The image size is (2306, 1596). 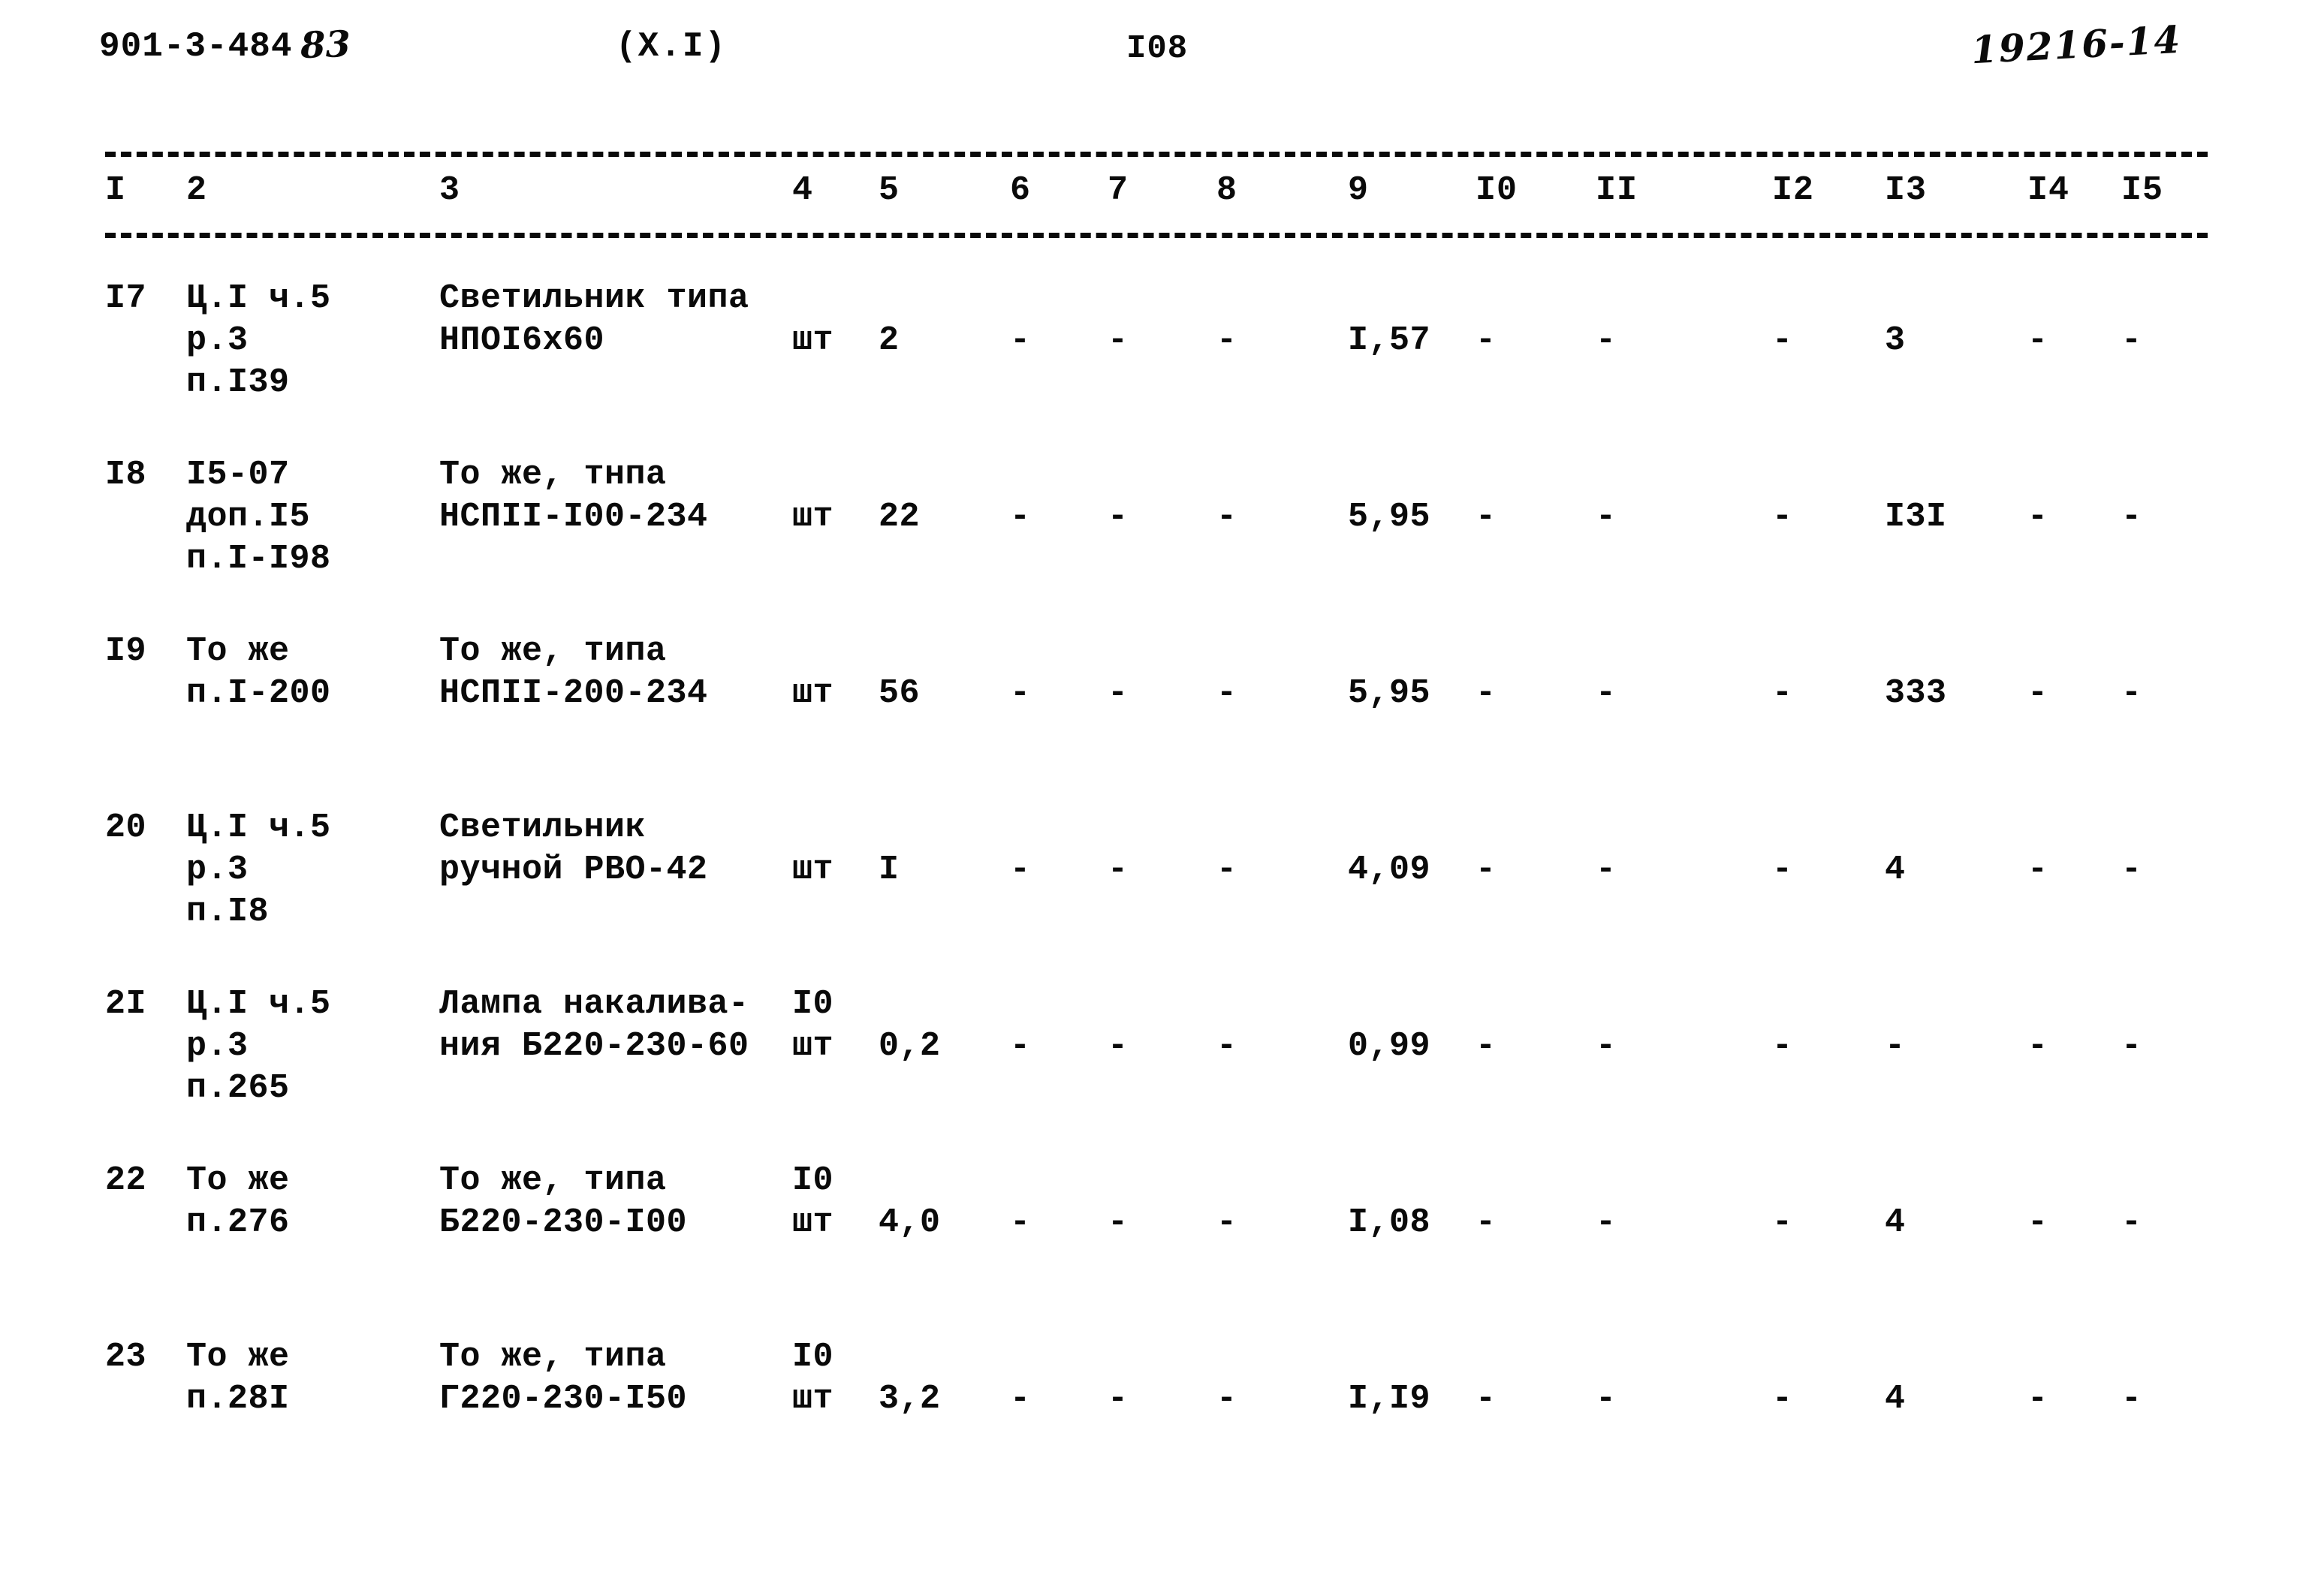 What do you see at coordinates (1389, 1046) in the screenshot?
I see `col9: 0,99` at bounding box center [1389, 1046].